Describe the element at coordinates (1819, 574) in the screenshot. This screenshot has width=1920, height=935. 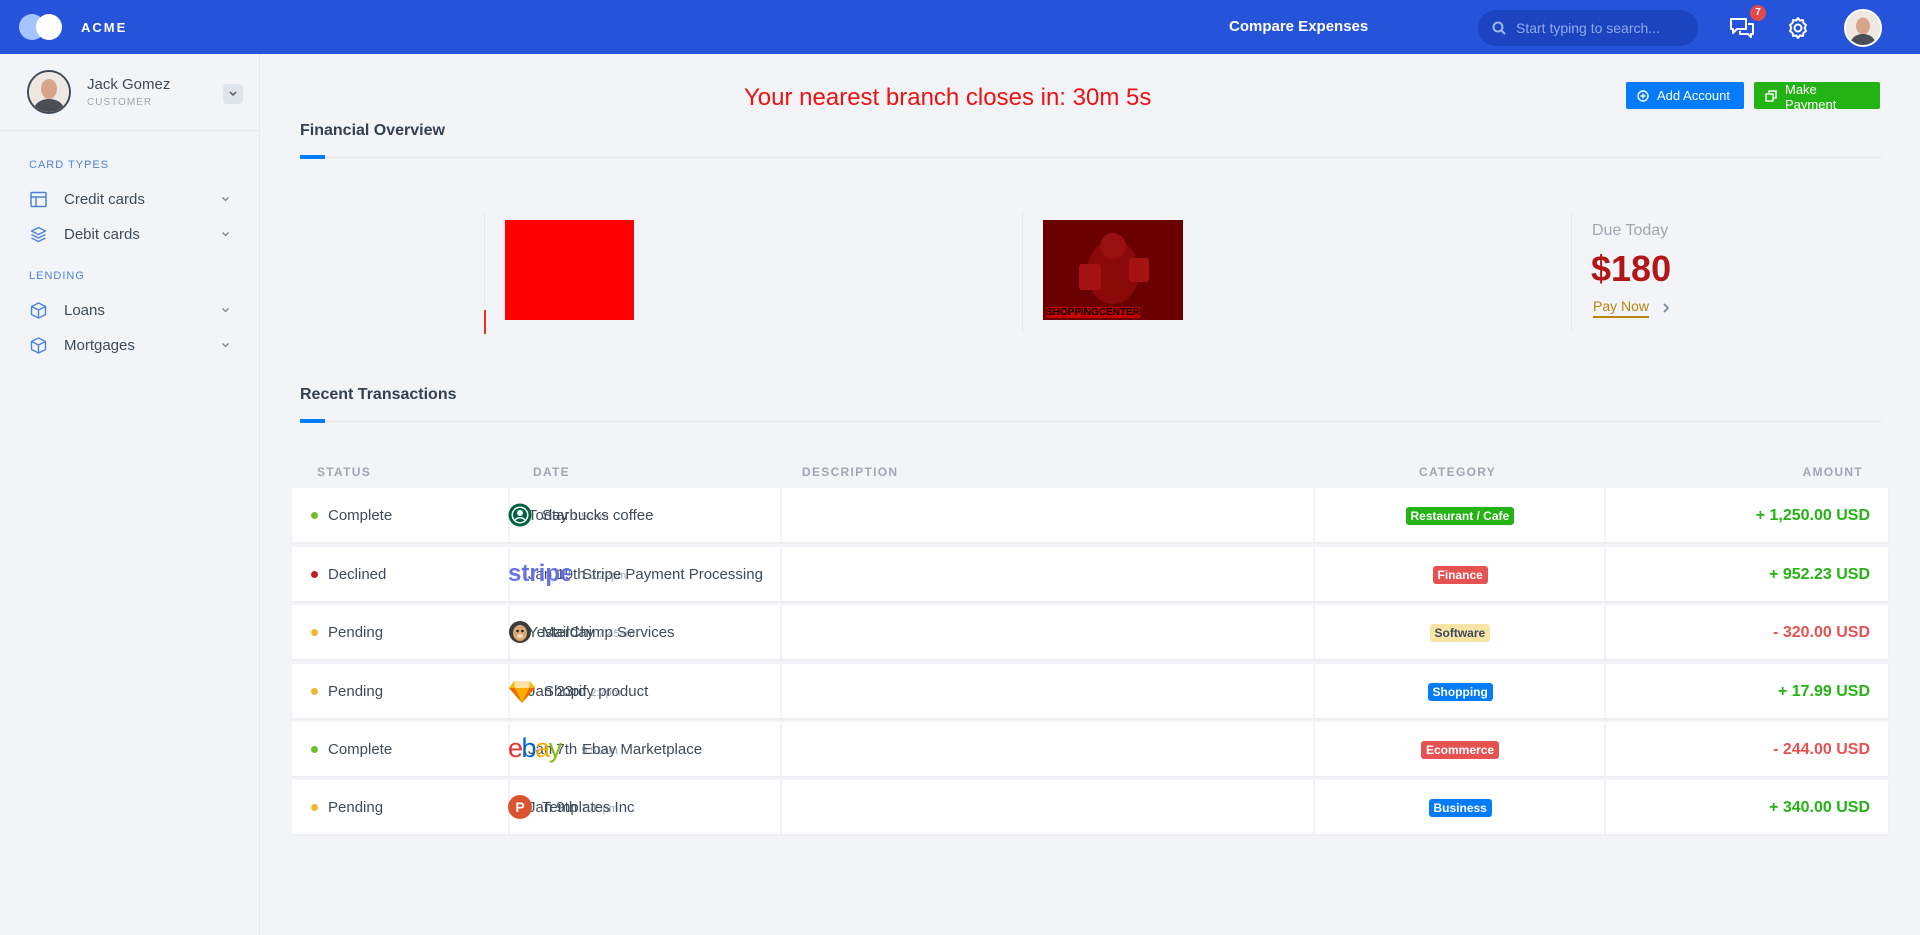
I see `amount-text: + 952.23 USD` at that location.